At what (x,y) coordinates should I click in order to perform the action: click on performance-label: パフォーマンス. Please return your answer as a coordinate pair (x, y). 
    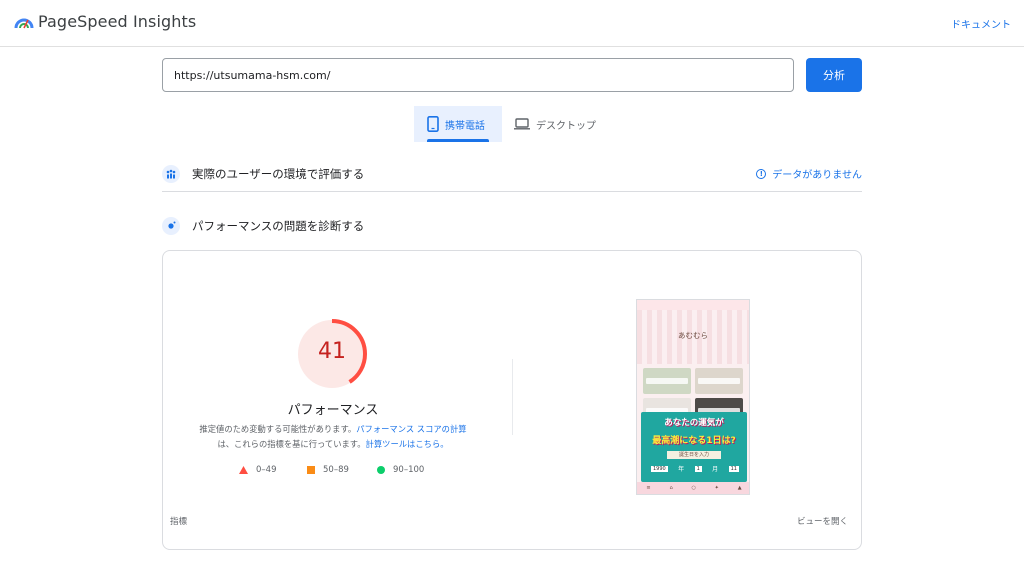
    Looking at the image, I should click on (333, 410).